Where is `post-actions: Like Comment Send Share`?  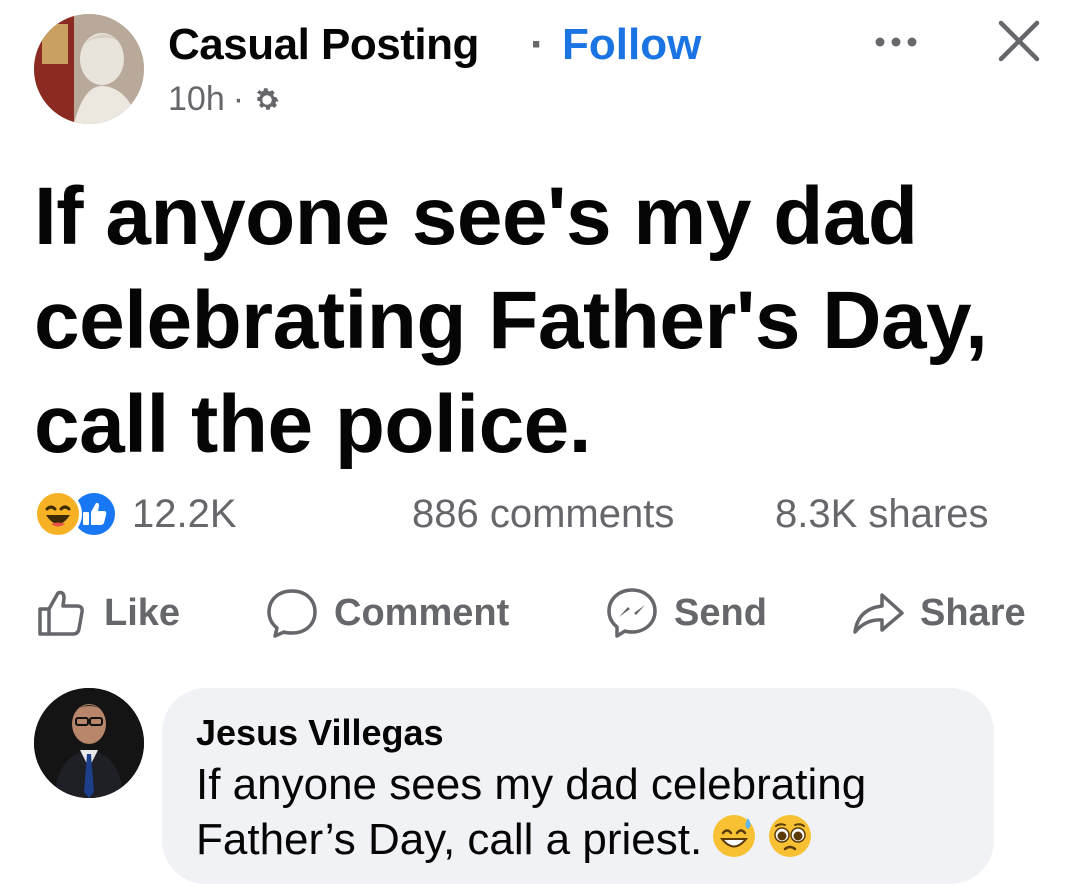 post-actions: Like Comment Send Share is located at coordinates (540, 613).